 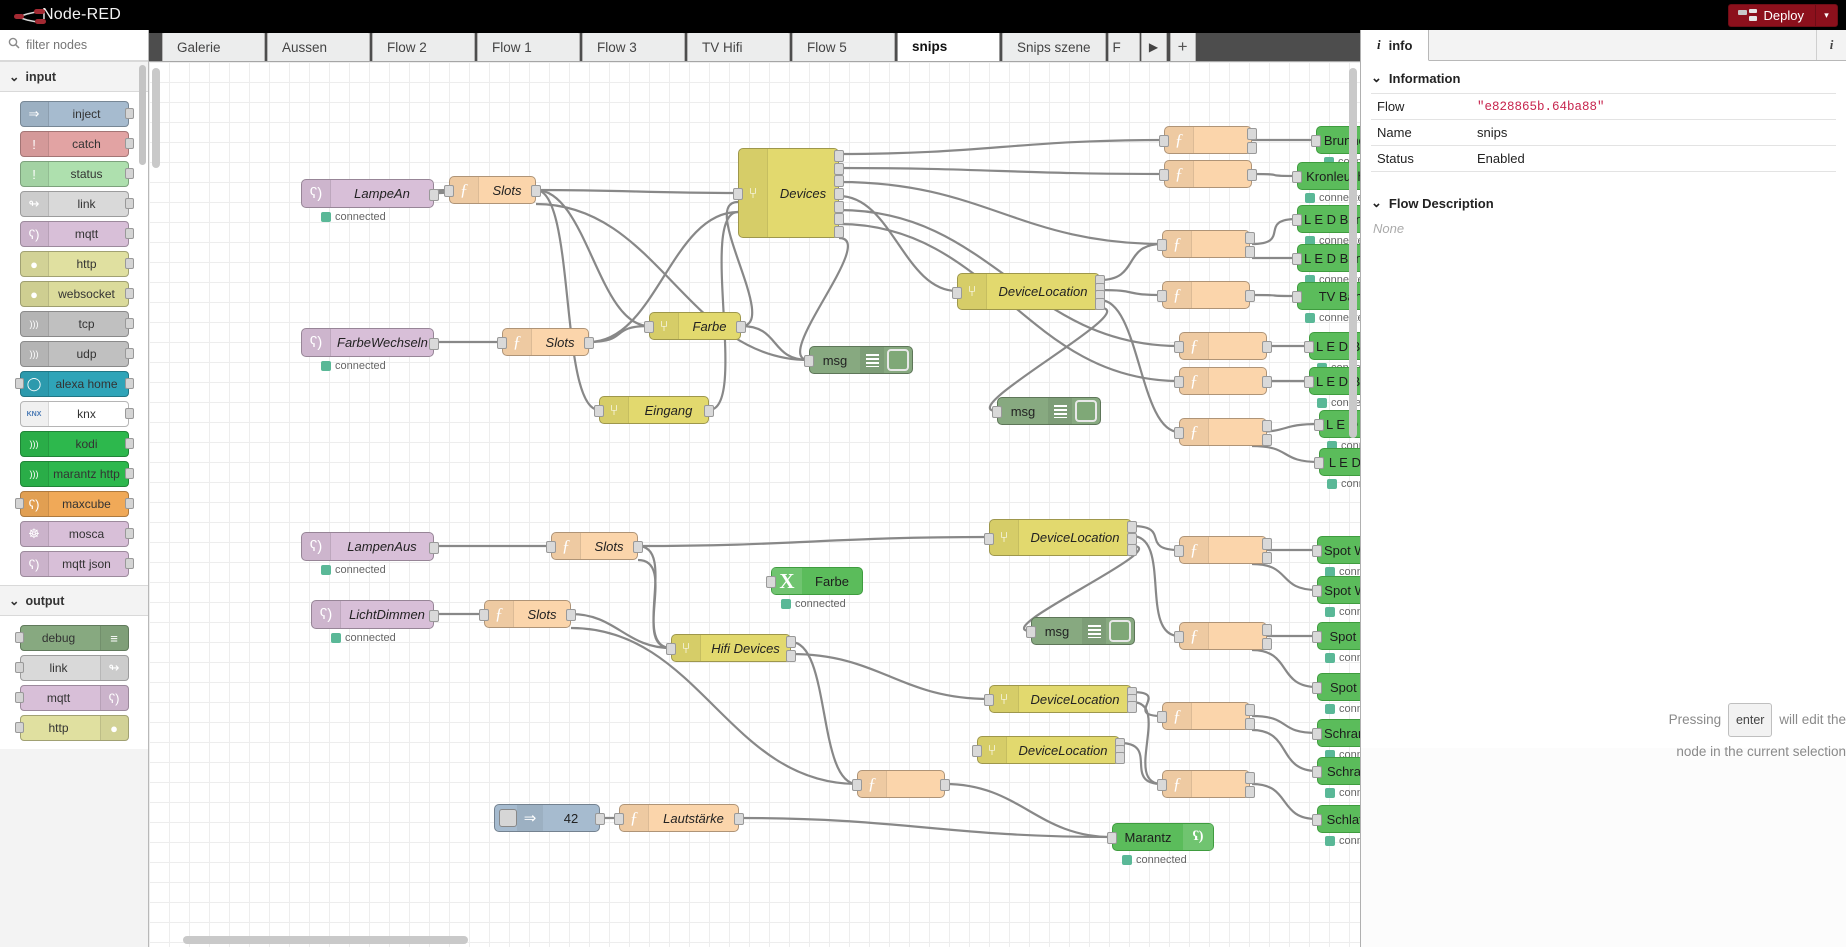 What do you see at coordinates (1048, 750) in the screenshot?
I see `flow-node-devloc4: ⑂ DeviceLocation` at bounding box center [1048, 750].